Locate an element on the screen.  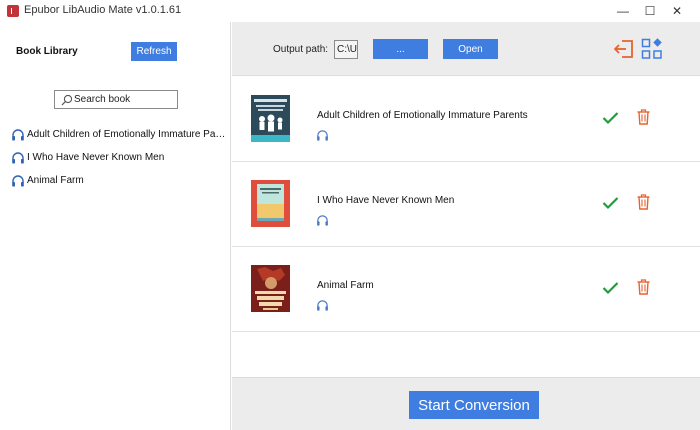
refresh-button: Refresh is located at coordinates (154, 51).